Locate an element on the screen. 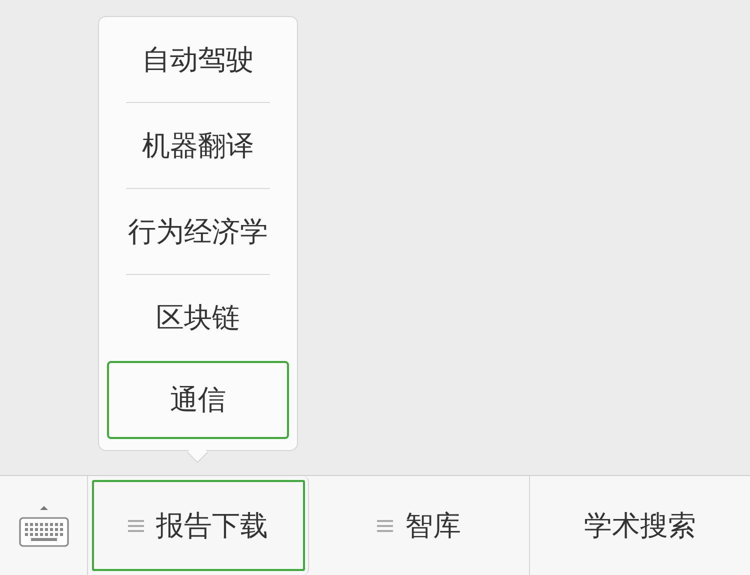 This screenshot has width=750, height=575. submenu-item: 行为经济学 is located at coordinates (198, 232).